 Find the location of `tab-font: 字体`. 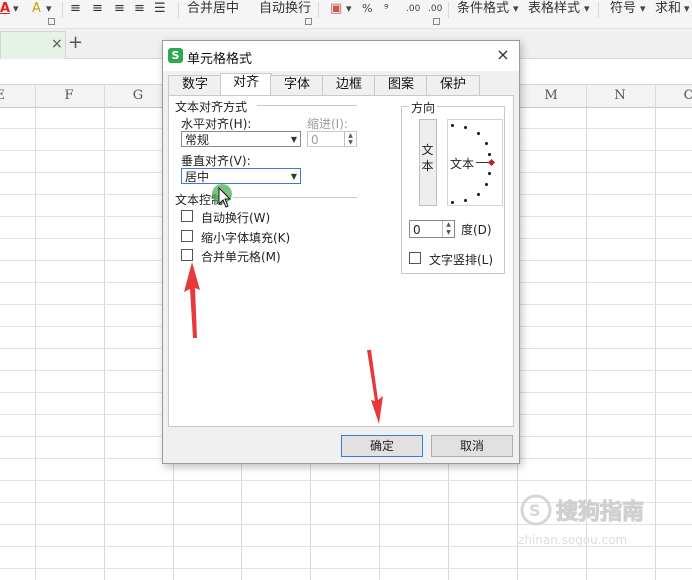

tab-font: 字体 is located at coordinates (297, 85).